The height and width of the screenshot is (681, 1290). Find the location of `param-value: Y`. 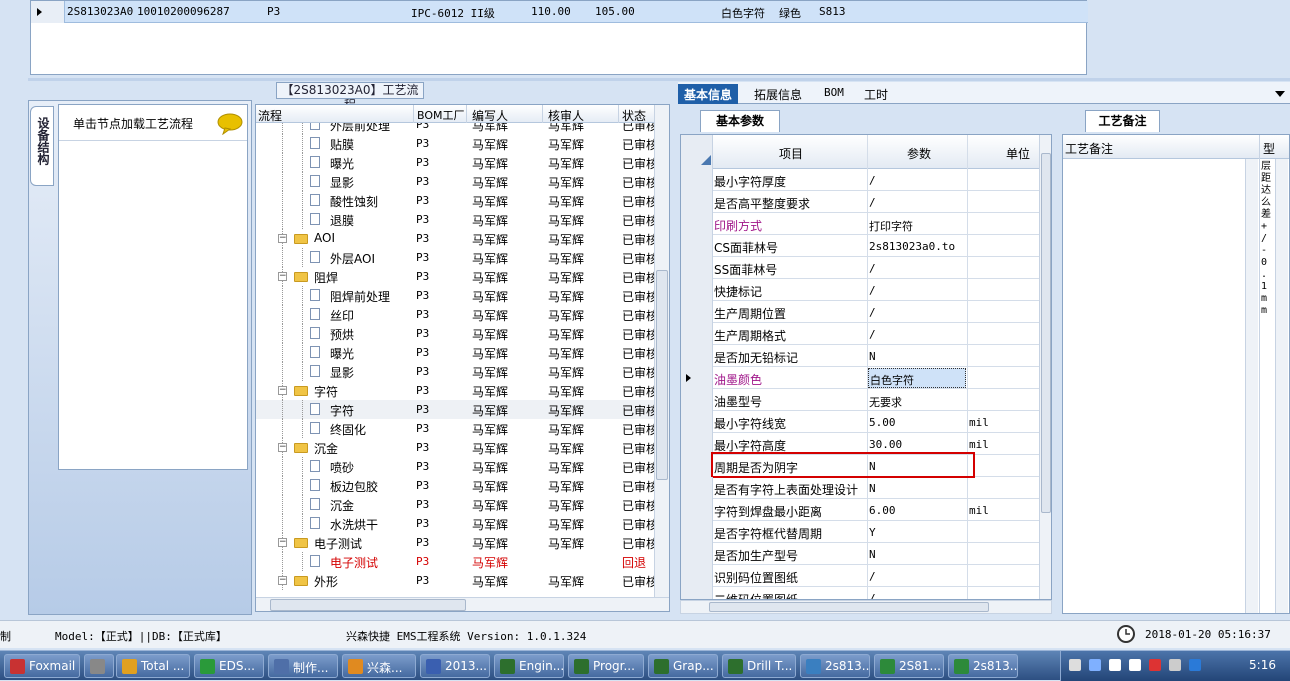

param-value: Y is located at coordinates (872, 532).